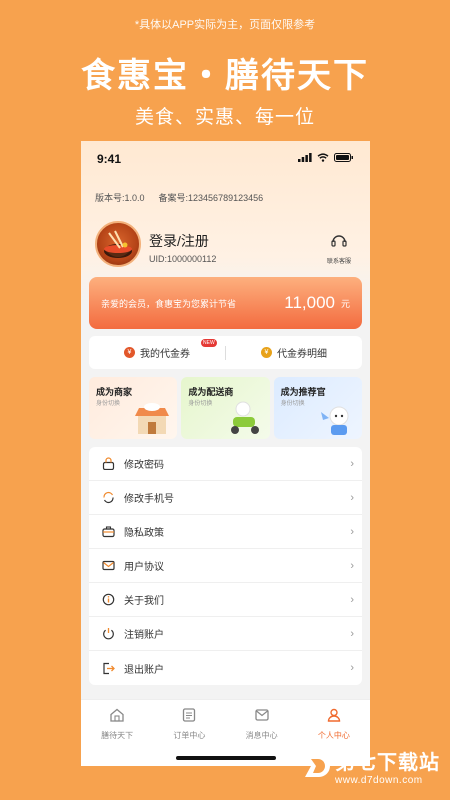  What do you see at coordinates (261, 715) in the screenshot?
I see `message-icon` at bounding box center [261, 715].